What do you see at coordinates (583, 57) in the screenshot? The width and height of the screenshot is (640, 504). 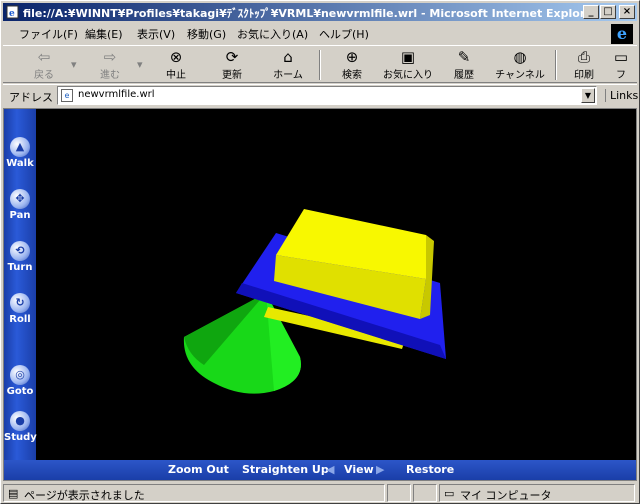 I see `printer-icon: ⎙` at bounding box center [583, 57].